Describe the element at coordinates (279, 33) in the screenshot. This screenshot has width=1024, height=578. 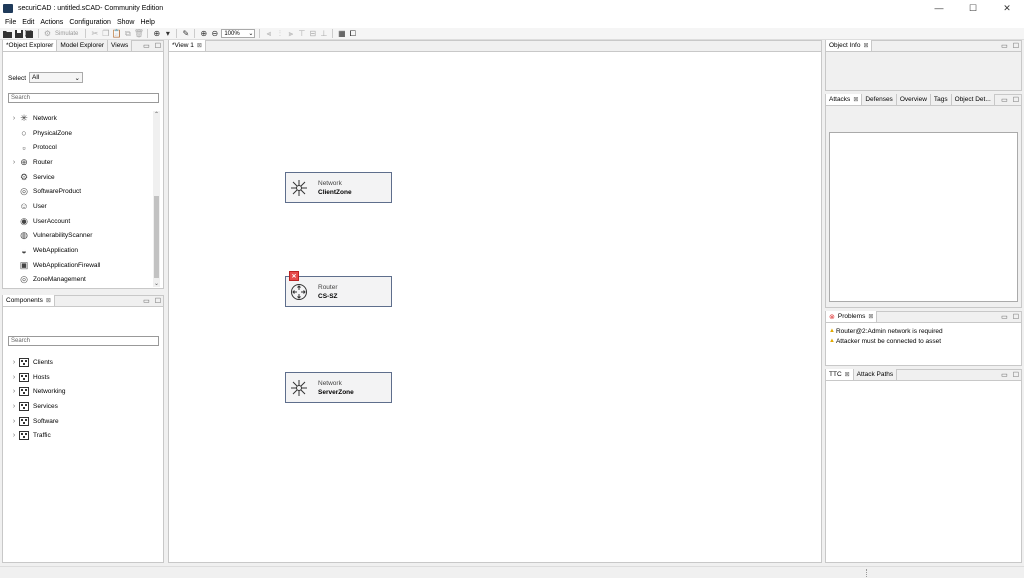
I see `align-center-icon: ⫶` at that location.